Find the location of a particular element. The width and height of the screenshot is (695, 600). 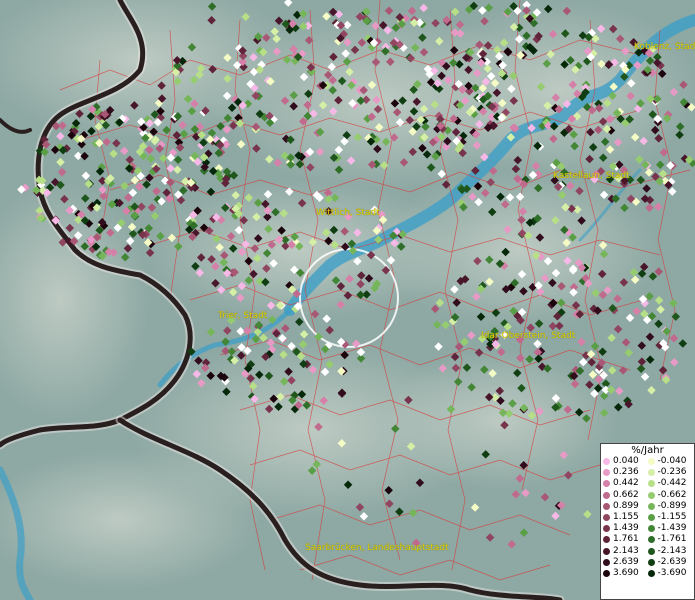

legend-item: 1.155 is located at coordinates (625, 517).